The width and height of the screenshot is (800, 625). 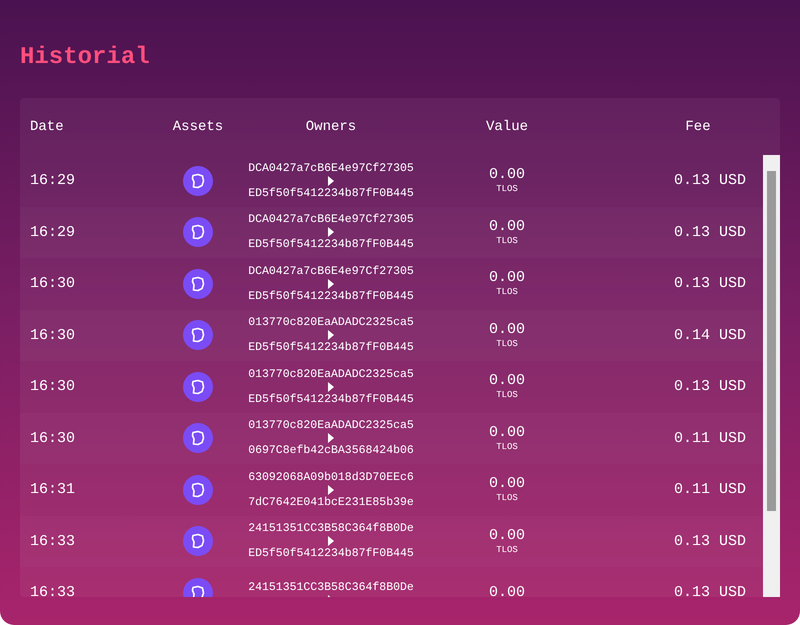 What do you see at coordinates (331, 502) in the screenshot?
I see `receiver-address: 7dC7642E041bcE231E85b39e` at bounding box center [331, 502].